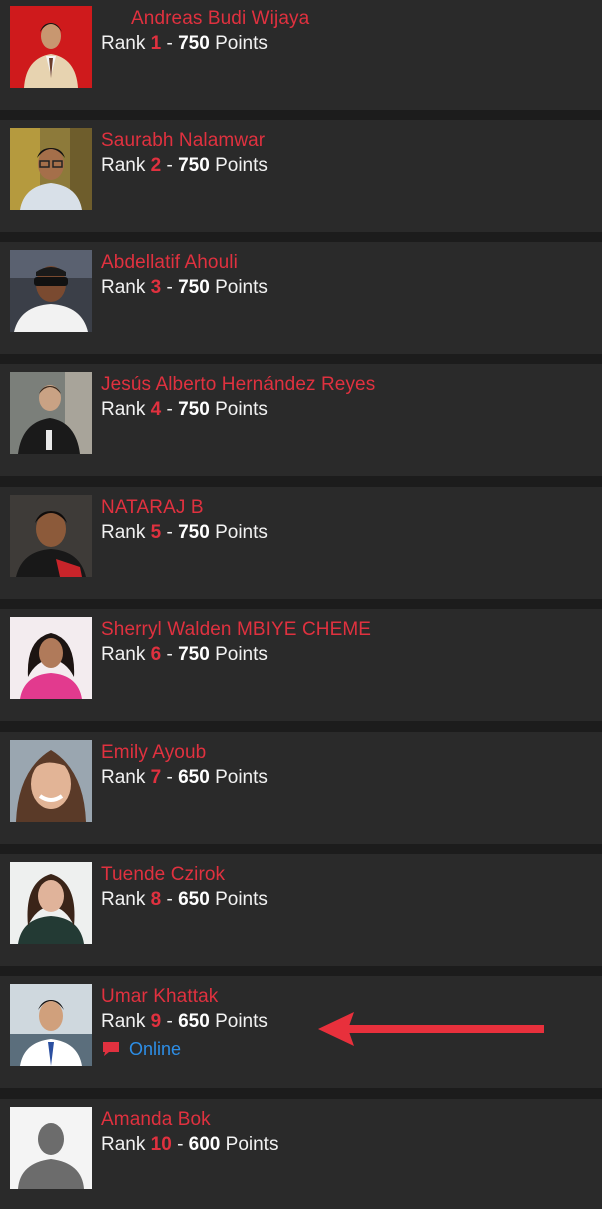 The height and width of the screenshot is (1209, 602). What do you see at coordinates (156, 532) in the screenshot?
I see `rank-number: 5` at bounding box center [156, 532].